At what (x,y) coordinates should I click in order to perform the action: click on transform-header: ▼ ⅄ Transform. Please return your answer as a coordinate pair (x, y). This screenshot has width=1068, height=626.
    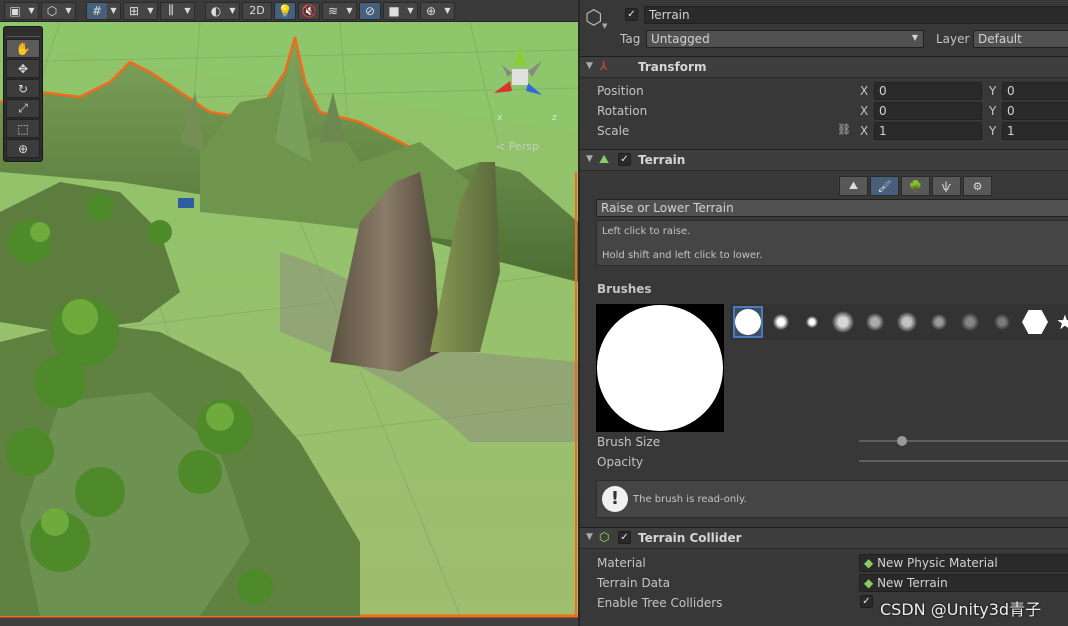
    Looking at the image, I should click on (824, 67).